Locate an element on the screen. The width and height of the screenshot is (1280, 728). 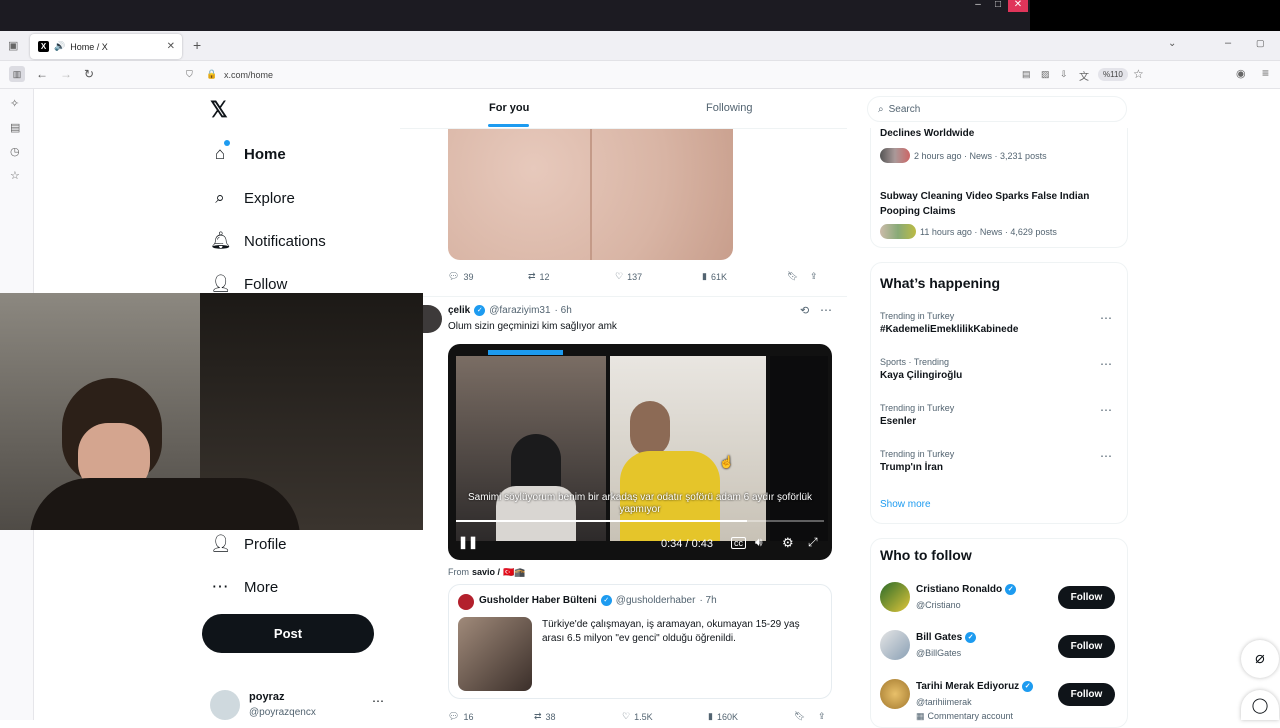
video-progress-track is located at coordinates (640, 521).